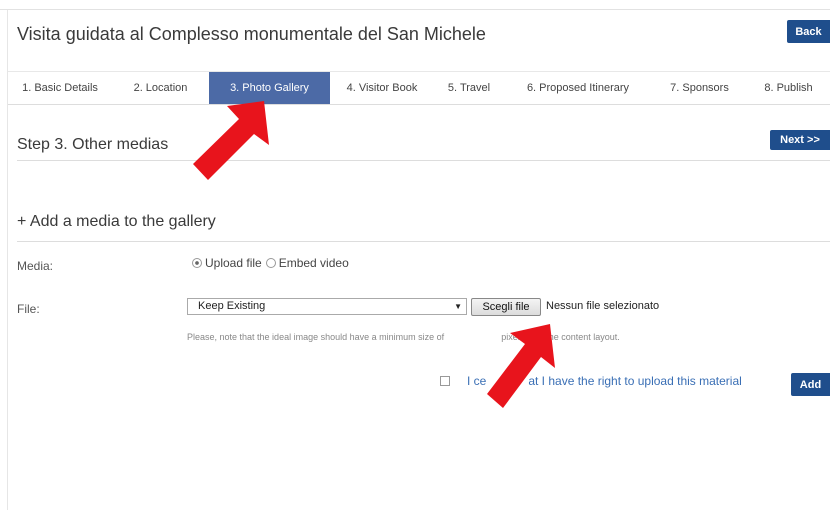 This screenshot has width=830, height=510. What do you see at coordinates (35, 266) in the screenshot?
I see `media-label: Media:` at bounding box center [35, 266].